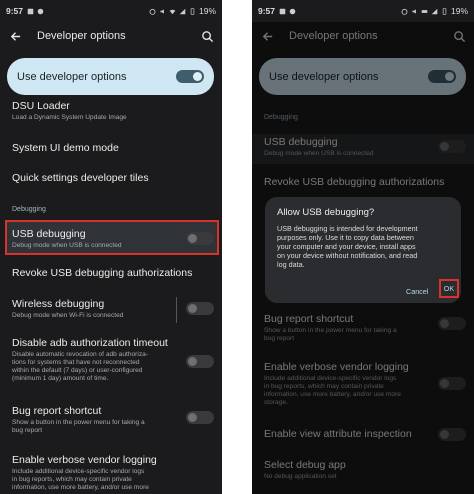 This screenshot has height=494, width=474. Describe the element at coordinates (67, 245) in the screenshot. I see `usb-debugging-subtitle: Debug mode when USB is connected` at that location.